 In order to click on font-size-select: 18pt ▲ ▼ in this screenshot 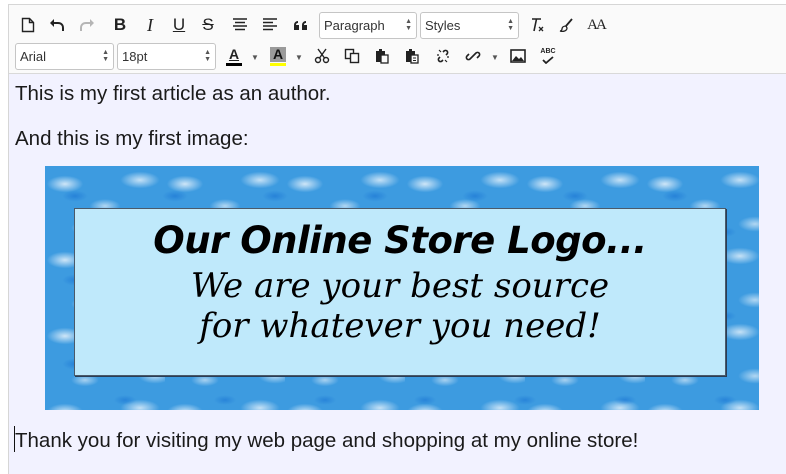, I will do `click(166, 56)`.